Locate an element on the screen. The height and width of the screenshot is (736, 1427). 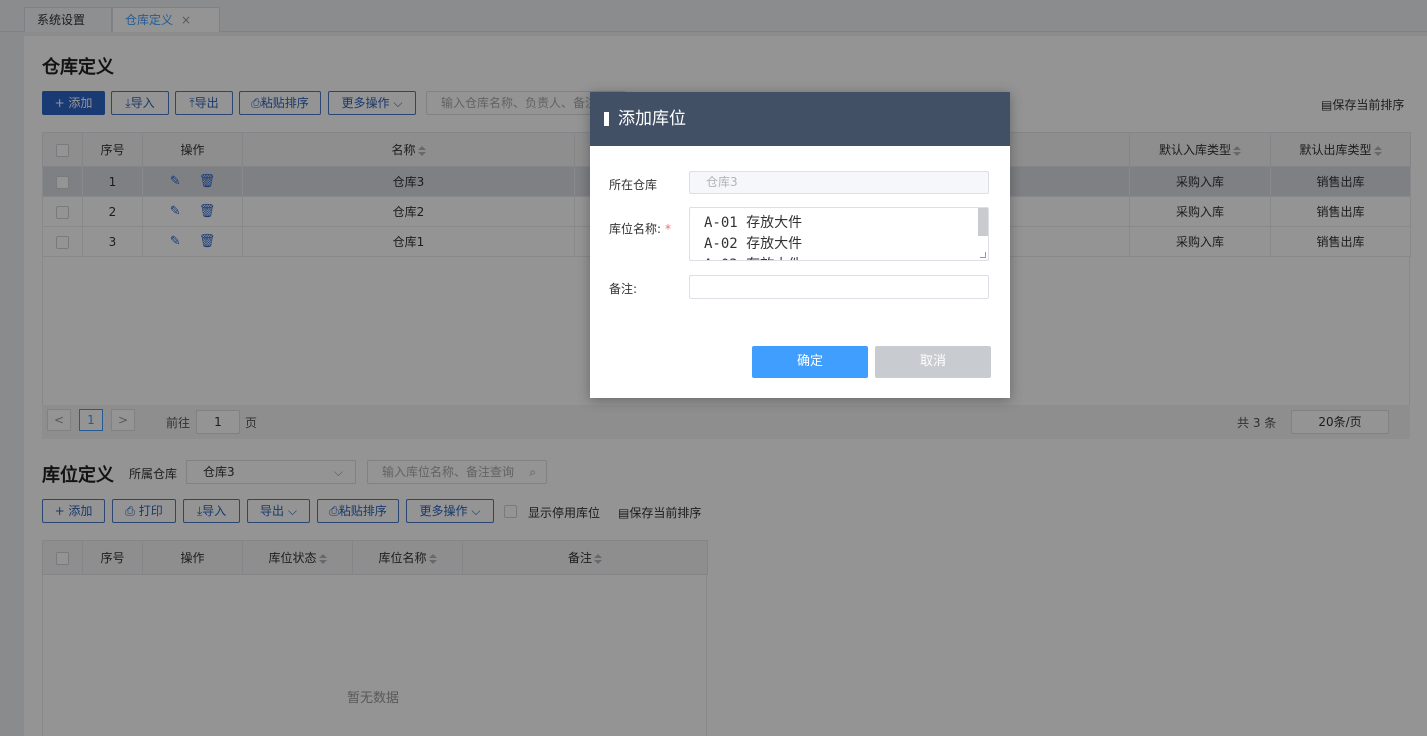
textarea-line: A-01 存放大件 is located at coordinates (753, 223).